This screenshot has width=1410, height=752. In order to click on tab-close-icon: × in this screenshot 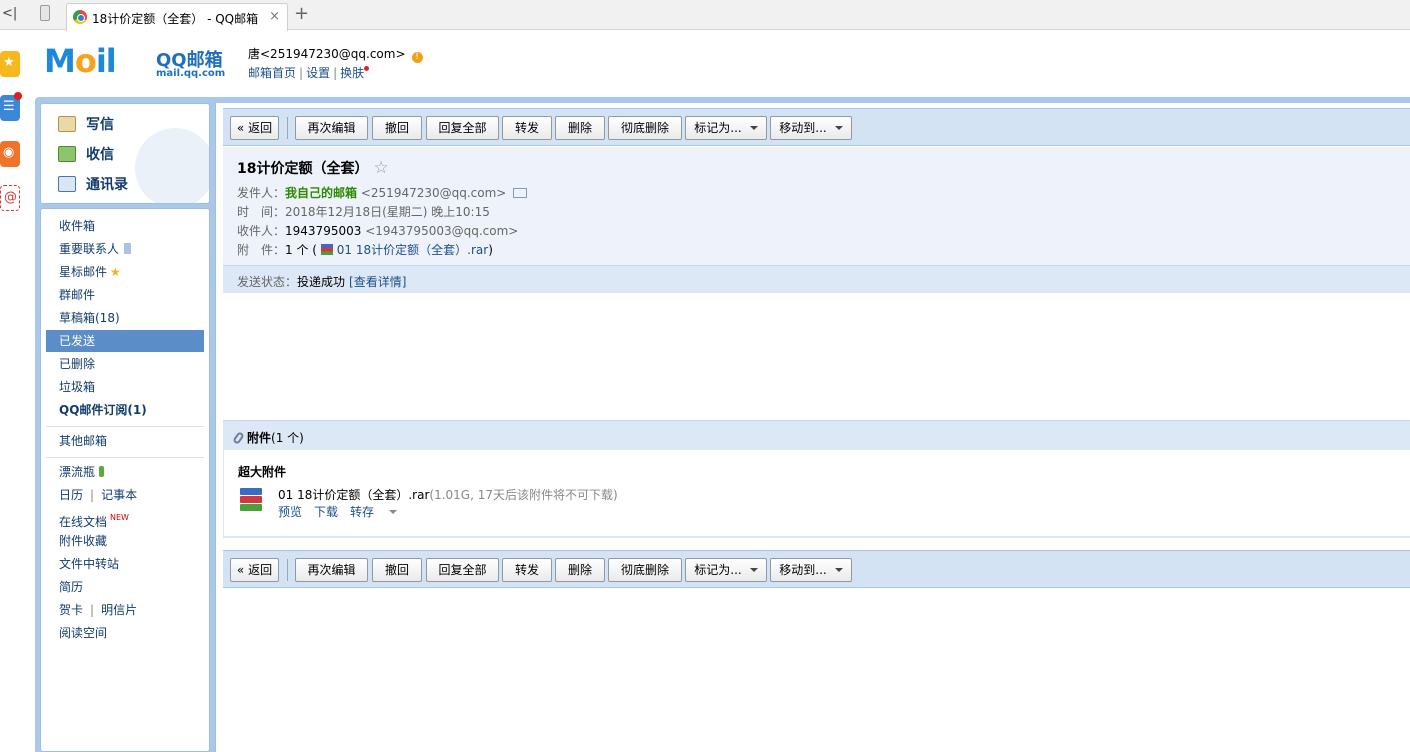, I will do `click(274, 16)`.